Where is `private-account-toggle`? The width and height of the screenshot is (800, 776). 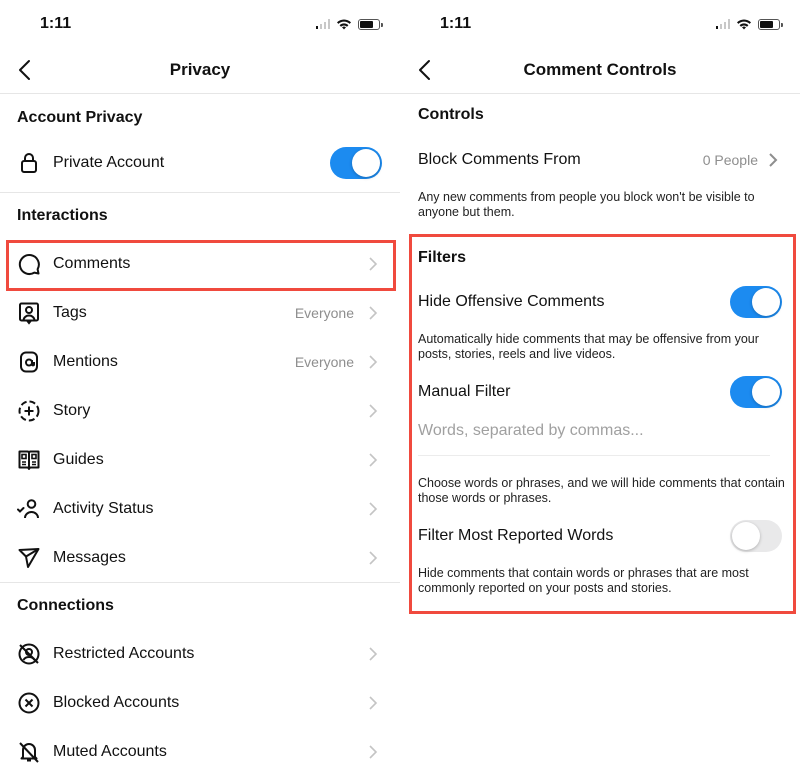
private-account-toggle is located at coordinates (356, 163).